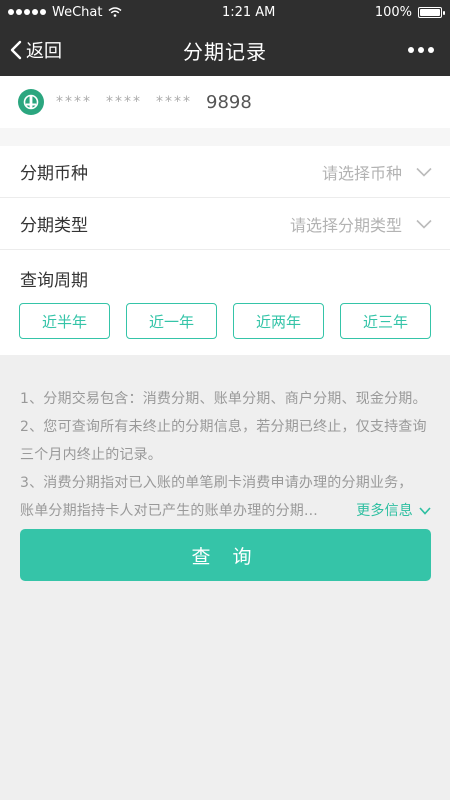 The height and width of the screenshot is (800, 450). What do you see at coordinates (225, 137) in the screenshot?
I see `section-divider` at bounding box center [225, 137].